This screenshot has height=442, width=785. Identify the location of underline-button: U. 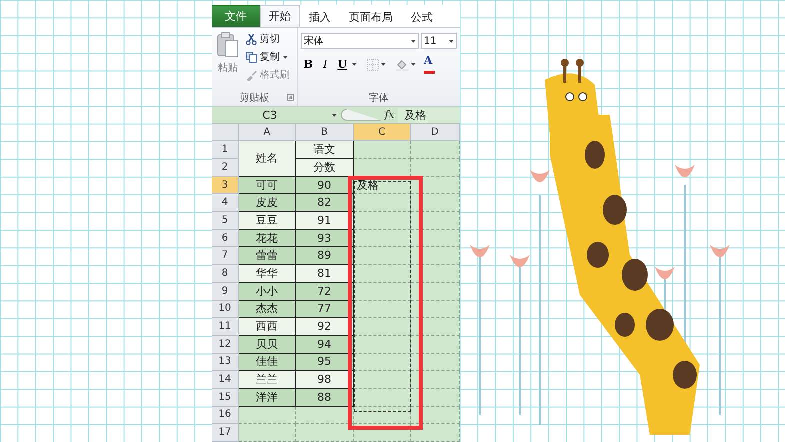
(342, 64).